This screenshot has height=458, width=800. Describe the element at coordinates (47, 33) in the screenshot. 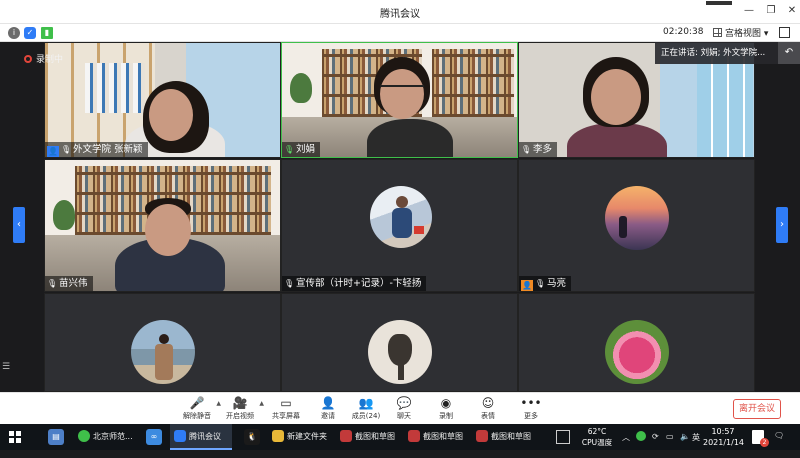

I see `network-signal-icon: ▮` at that location.